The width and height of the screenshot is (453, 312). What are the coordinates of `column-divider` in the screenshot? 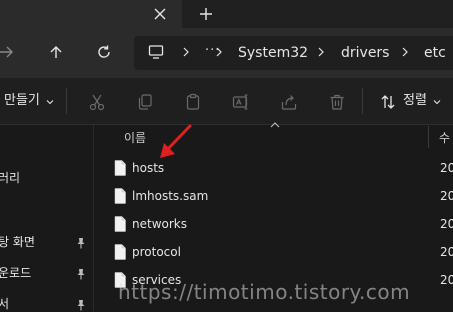 It's located at (428, 137).